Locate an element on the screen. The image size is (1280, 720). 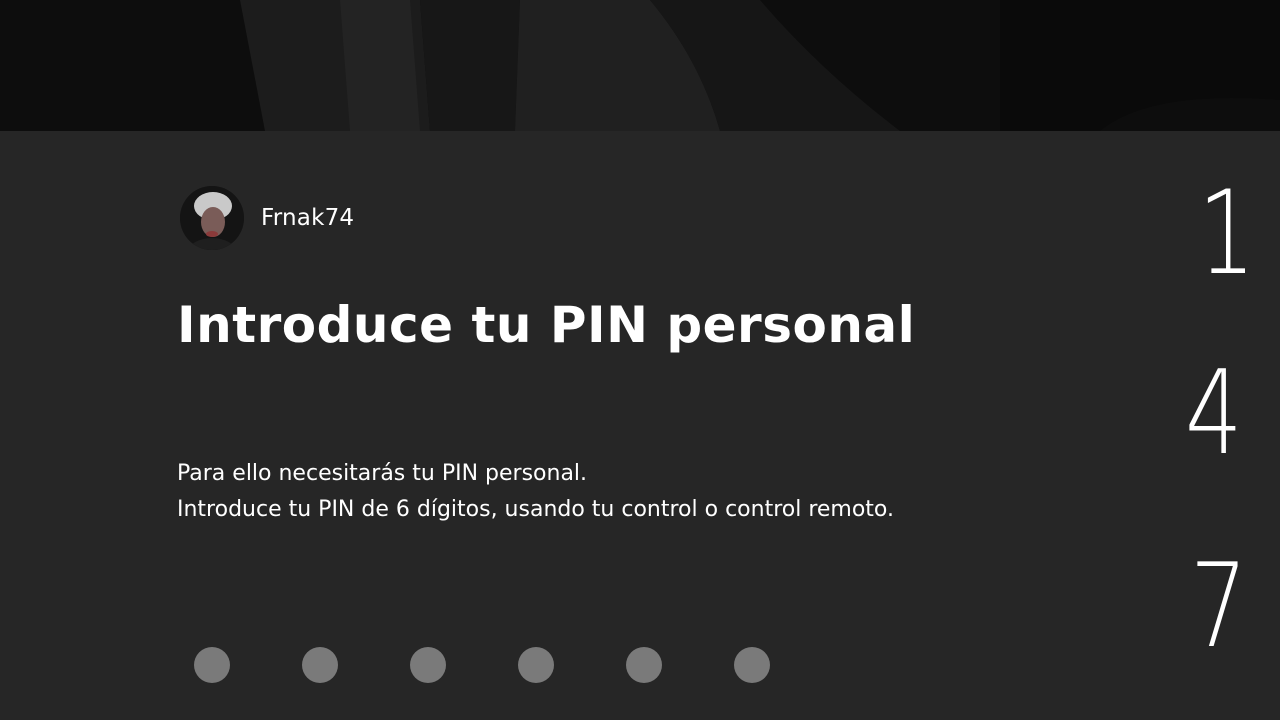
instructions-line-1: Para ello necesitarás tu PIN personal. is located at coordinates (382, 473).